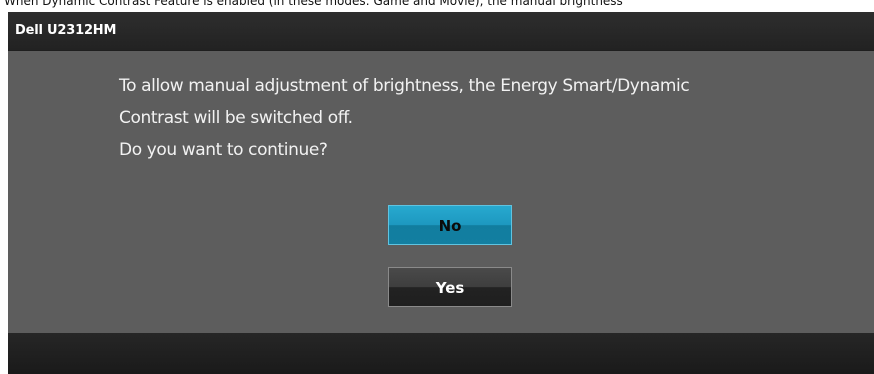  Describe the element at coordinates (223, 150) in the screenshot. I see `message-line-3: Do you want to continue?` at that location.